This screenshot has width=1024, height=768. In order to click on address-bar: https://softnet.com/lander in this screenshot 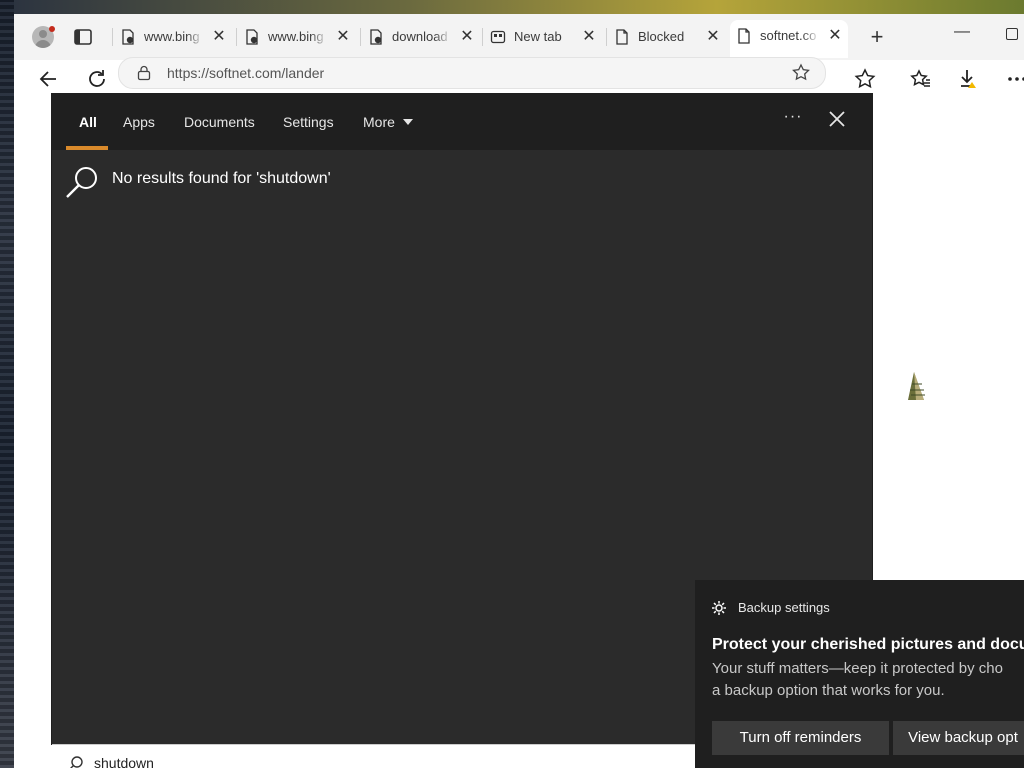, I will do `click(472, 73)`.